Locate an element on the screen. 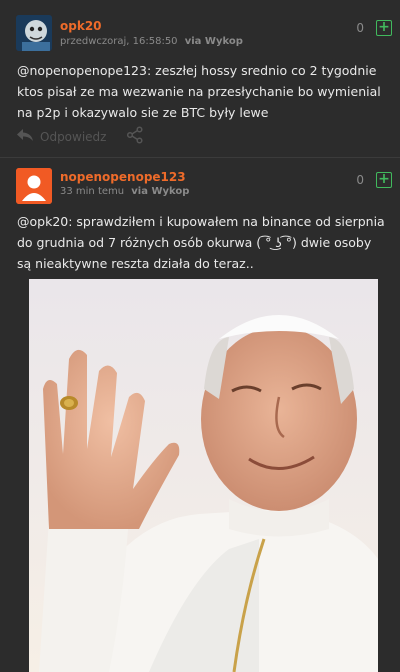 The height and width of the screenshot is (672, 400). timestamp: przedwczoraj, 16:58:50 is located at coordinates (119, 41).